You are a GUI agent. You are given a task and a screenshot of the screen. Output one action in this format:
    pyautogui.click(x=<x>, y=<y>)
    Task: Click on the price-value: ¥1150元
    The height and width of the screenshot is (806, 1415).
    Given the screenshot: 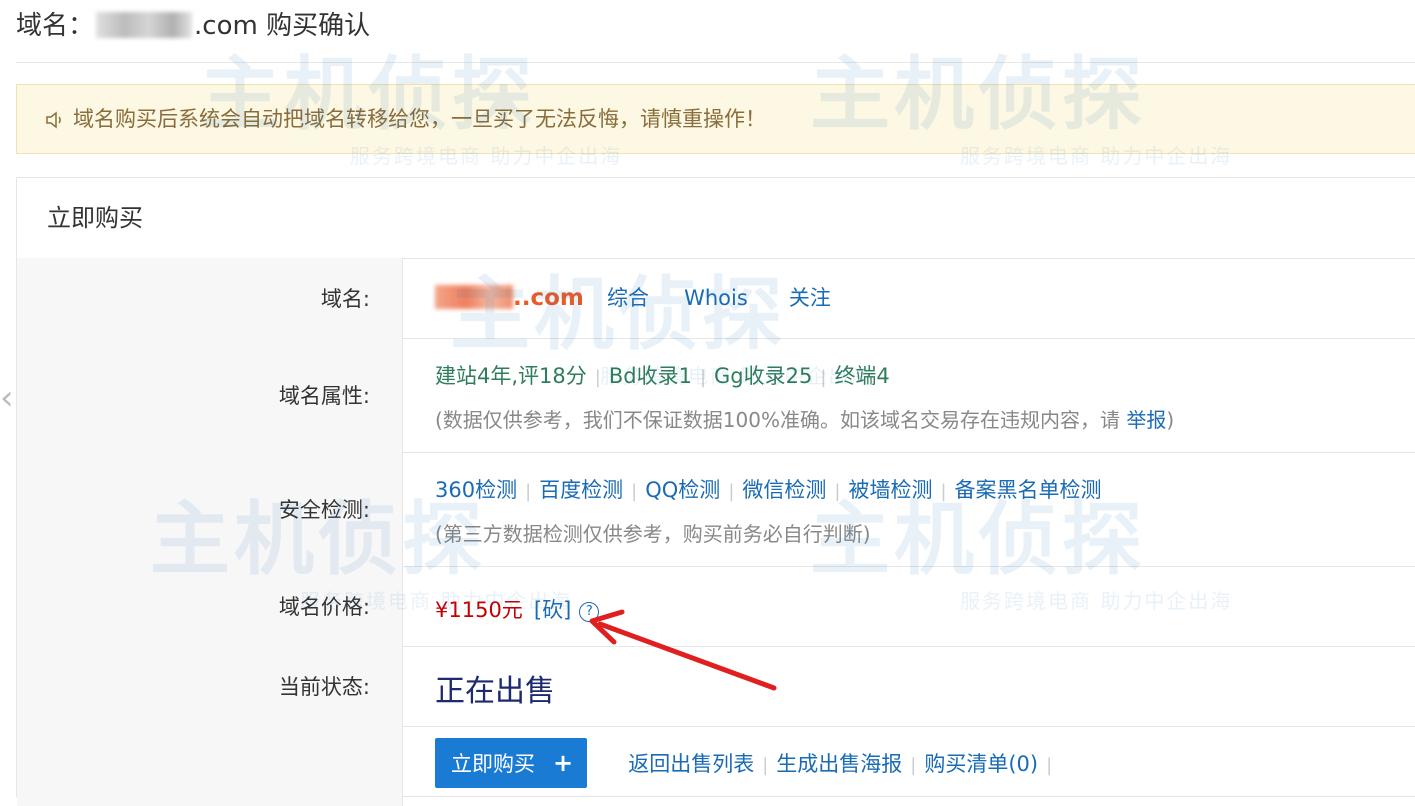 What is the action you would take?
    pyautogui.click(x=479, y=610)
    